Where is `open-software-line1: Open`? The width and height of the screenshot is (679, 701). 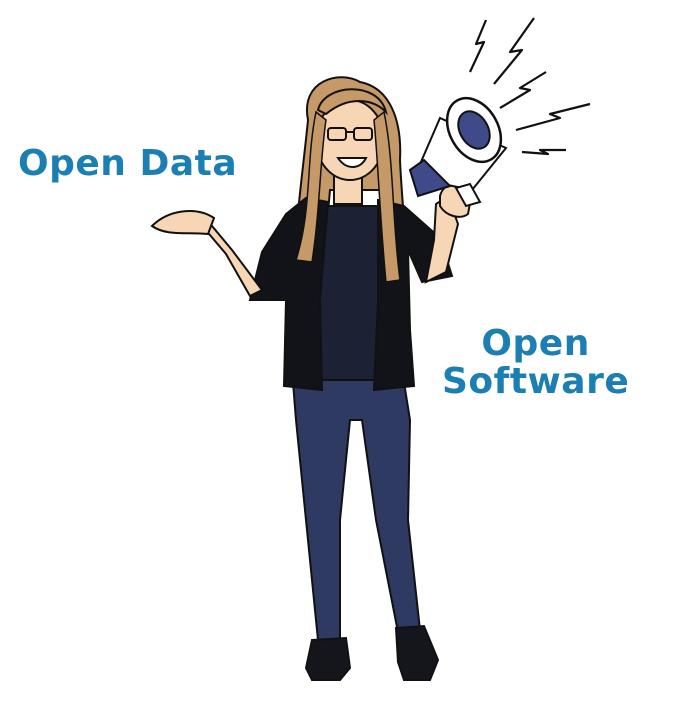 open-software-line1: Open is located at coordinates (535, 343).